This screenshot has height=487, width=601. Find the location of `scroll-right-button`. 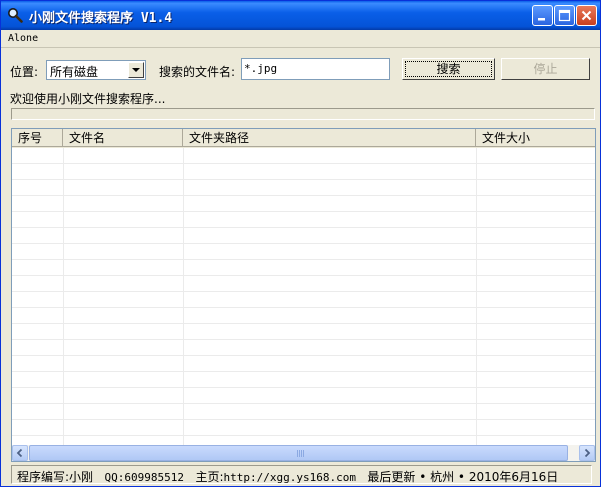

scroll-right-button is located at coordinates (587, 453).